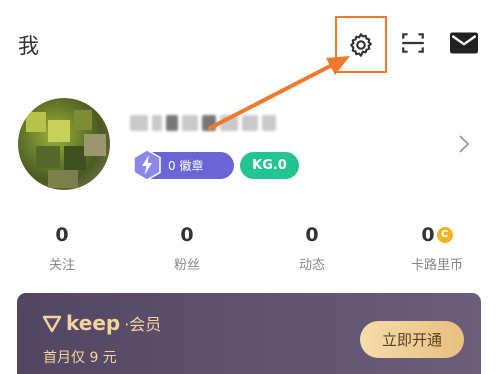 The height and width of the screenshot is (374, 498). What do you see at coordinates (143, 324) in the screenshot?
I see `member-text: ·会员` at bounding box center [143, 324].